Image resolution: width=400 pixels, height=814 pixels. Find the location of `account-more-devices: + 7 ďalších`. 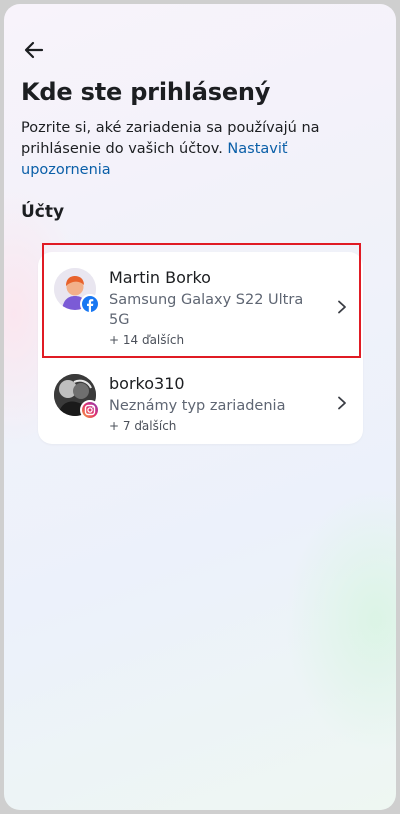

account-more-devices: + 7 ďalších is located at coordinates (143, 426).